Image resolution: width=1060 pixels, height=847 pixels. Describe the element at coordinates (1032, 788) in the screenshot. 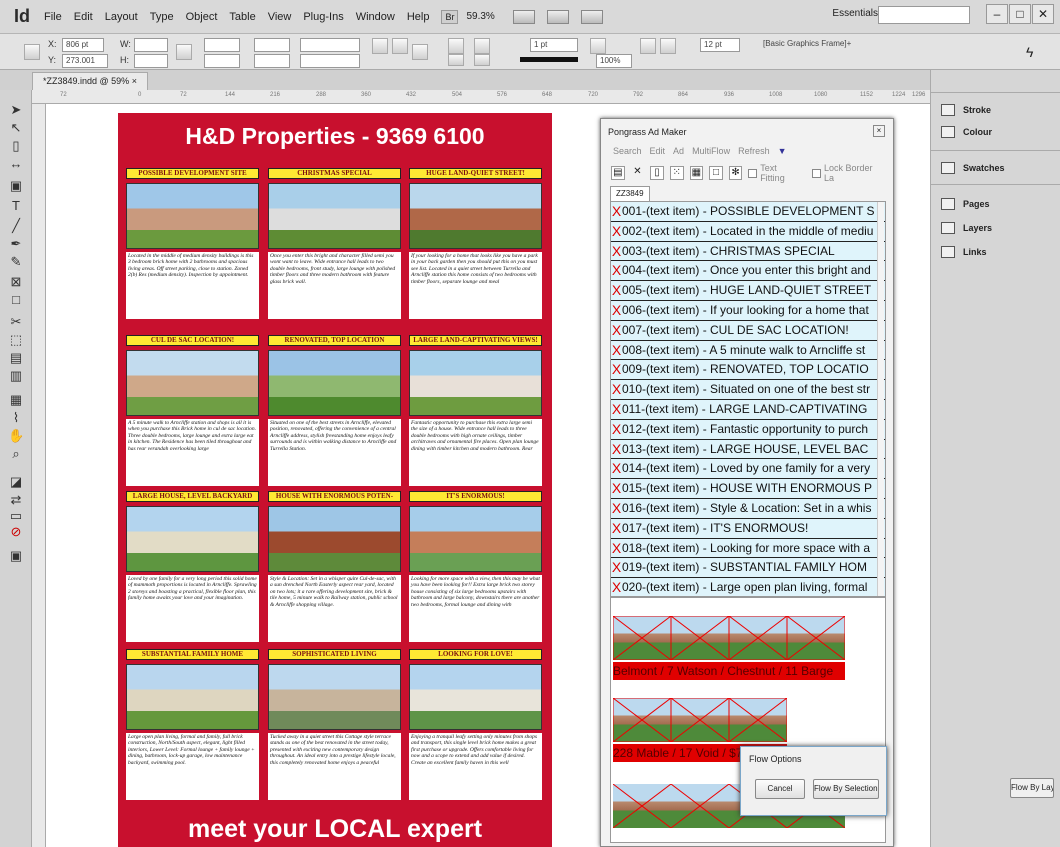

I see `flow-by-layer-button: Flow By Layer` at that location.